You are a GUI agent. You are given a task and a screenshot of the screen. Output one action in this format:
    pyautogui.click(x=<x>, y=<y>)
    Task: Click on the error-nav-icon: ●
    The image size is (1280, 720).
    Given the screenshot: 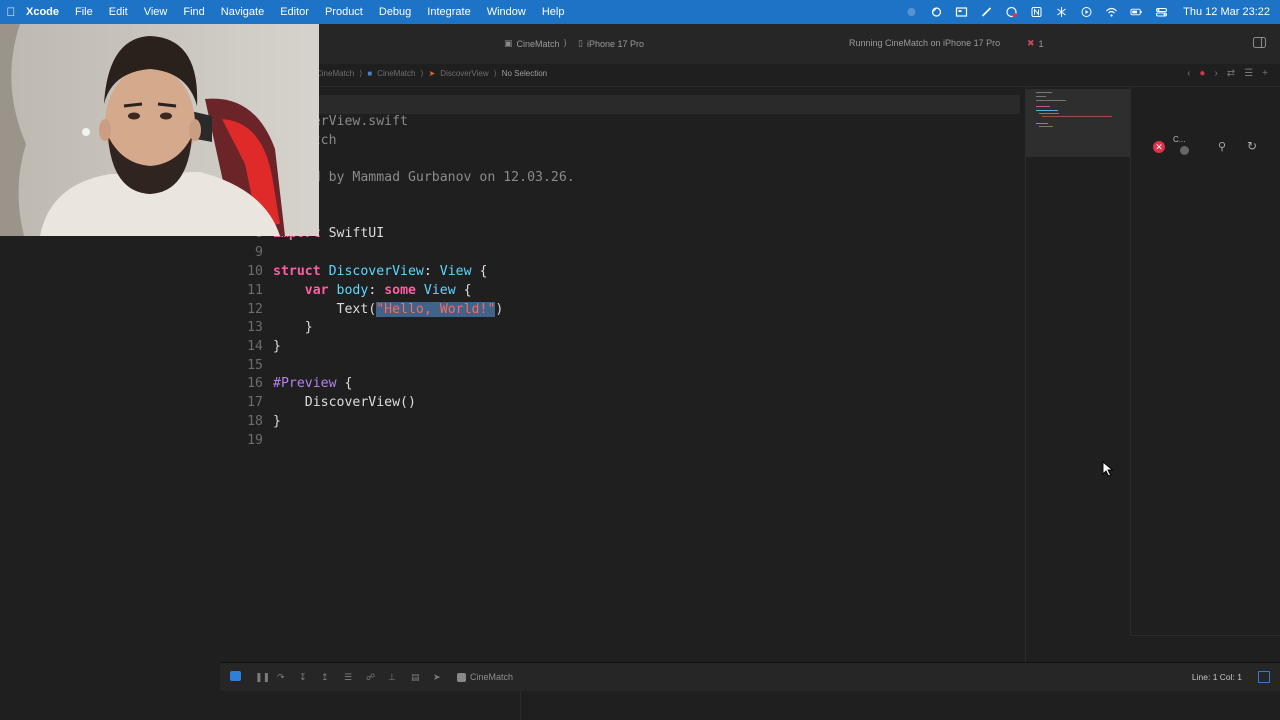 What is the action you would take?
    pyautogui.click(x=1202, y=73)
    